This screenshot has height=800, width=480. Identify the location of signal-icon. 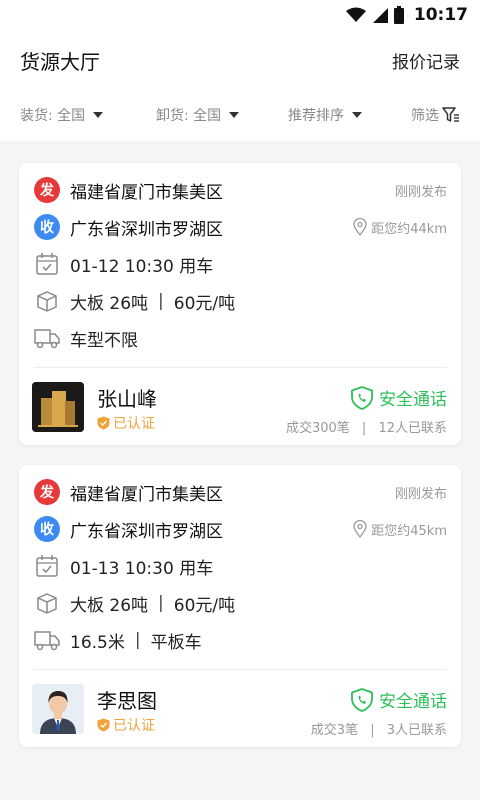
(380, 15).